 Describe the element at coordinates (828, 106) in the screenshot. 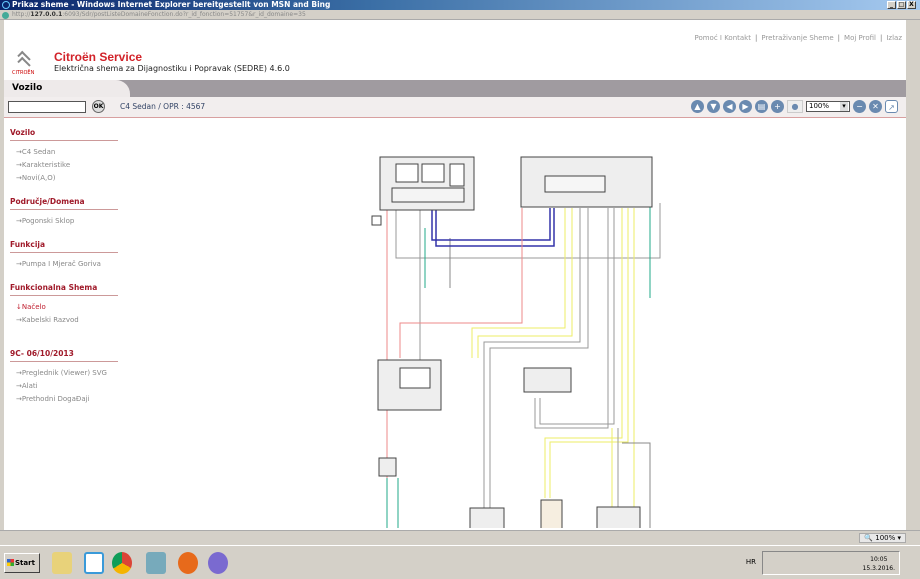

I see `zoom-select: 100%` at that location.